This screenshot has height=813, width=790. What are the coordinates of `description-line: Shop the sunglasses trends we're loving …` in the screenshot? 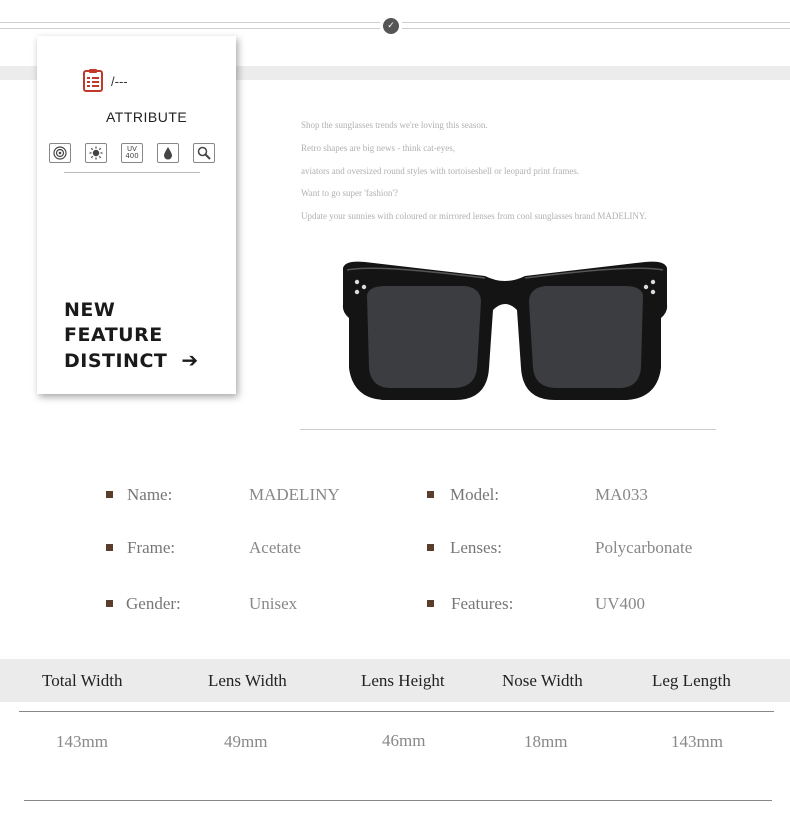 It's located at (394, 125).